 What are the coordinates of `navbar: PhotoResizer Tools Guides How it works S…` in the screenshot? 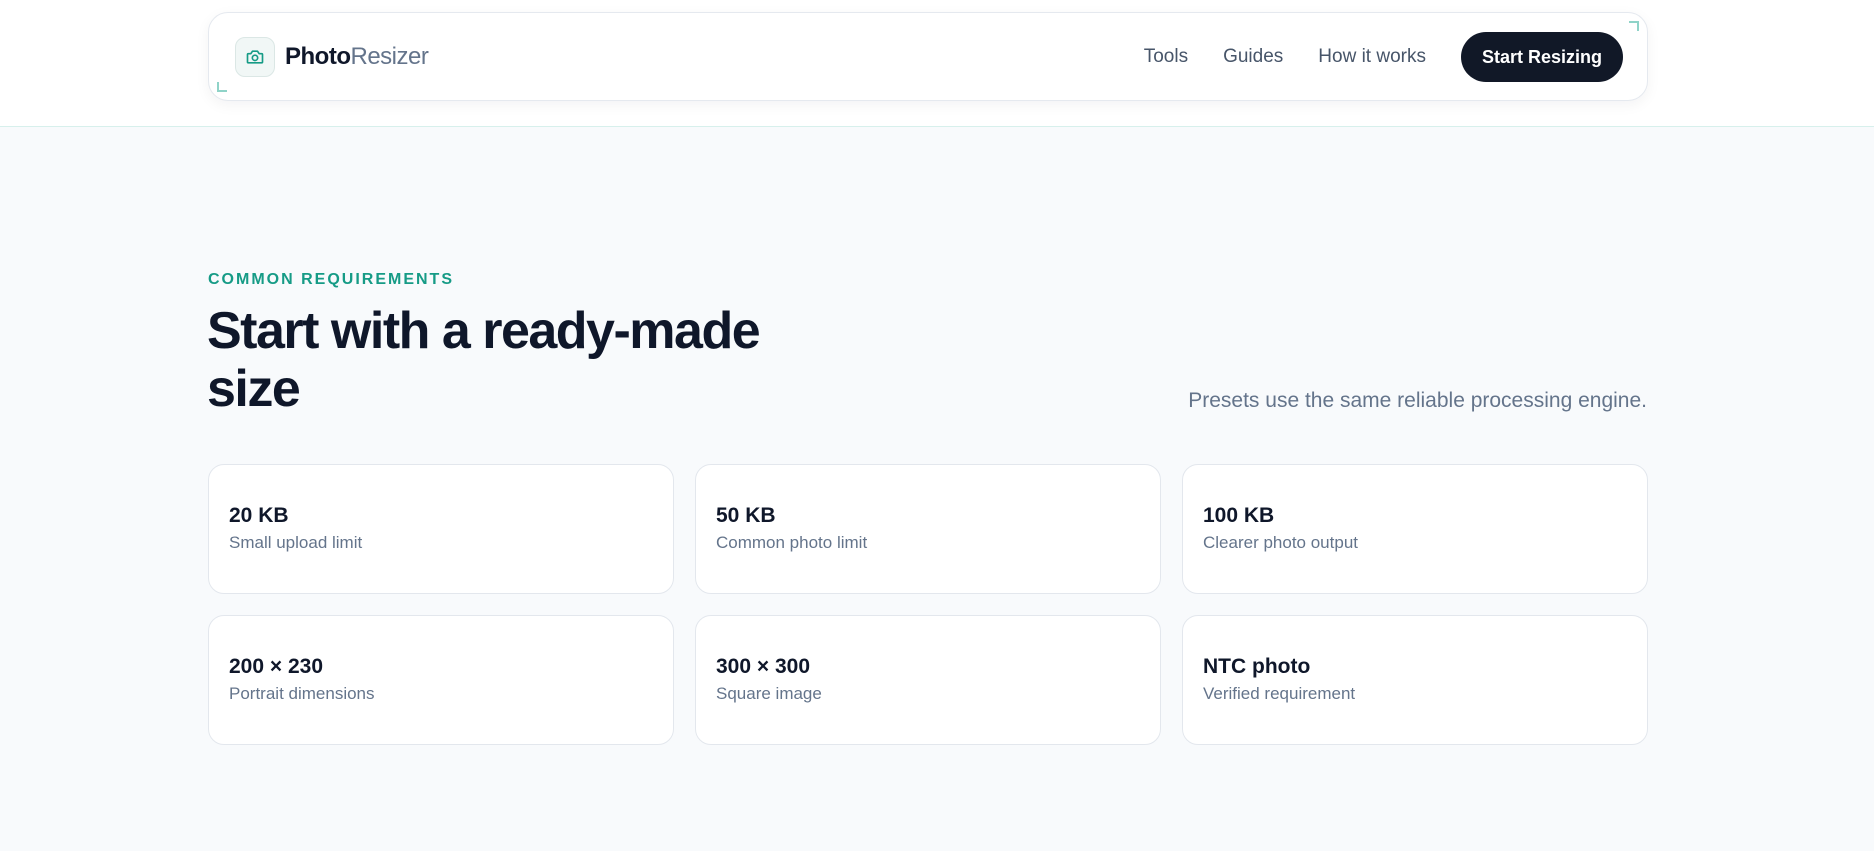 It's located at (928, 56).